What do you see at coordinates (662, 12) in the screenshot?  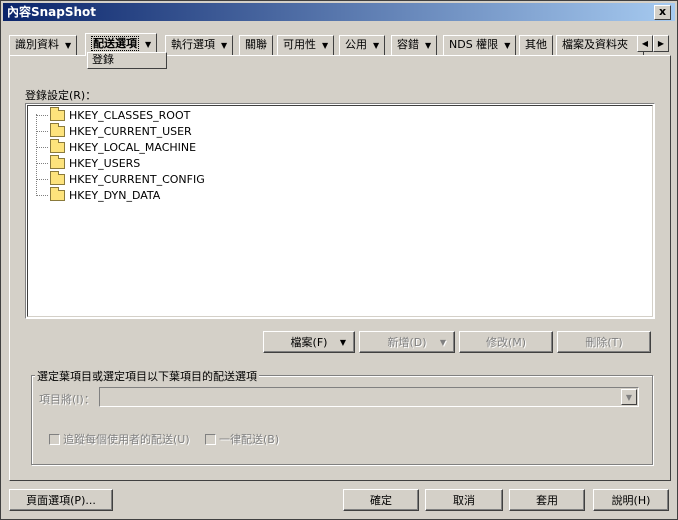 I see `close-button: x` at bounding box center [662, 12].